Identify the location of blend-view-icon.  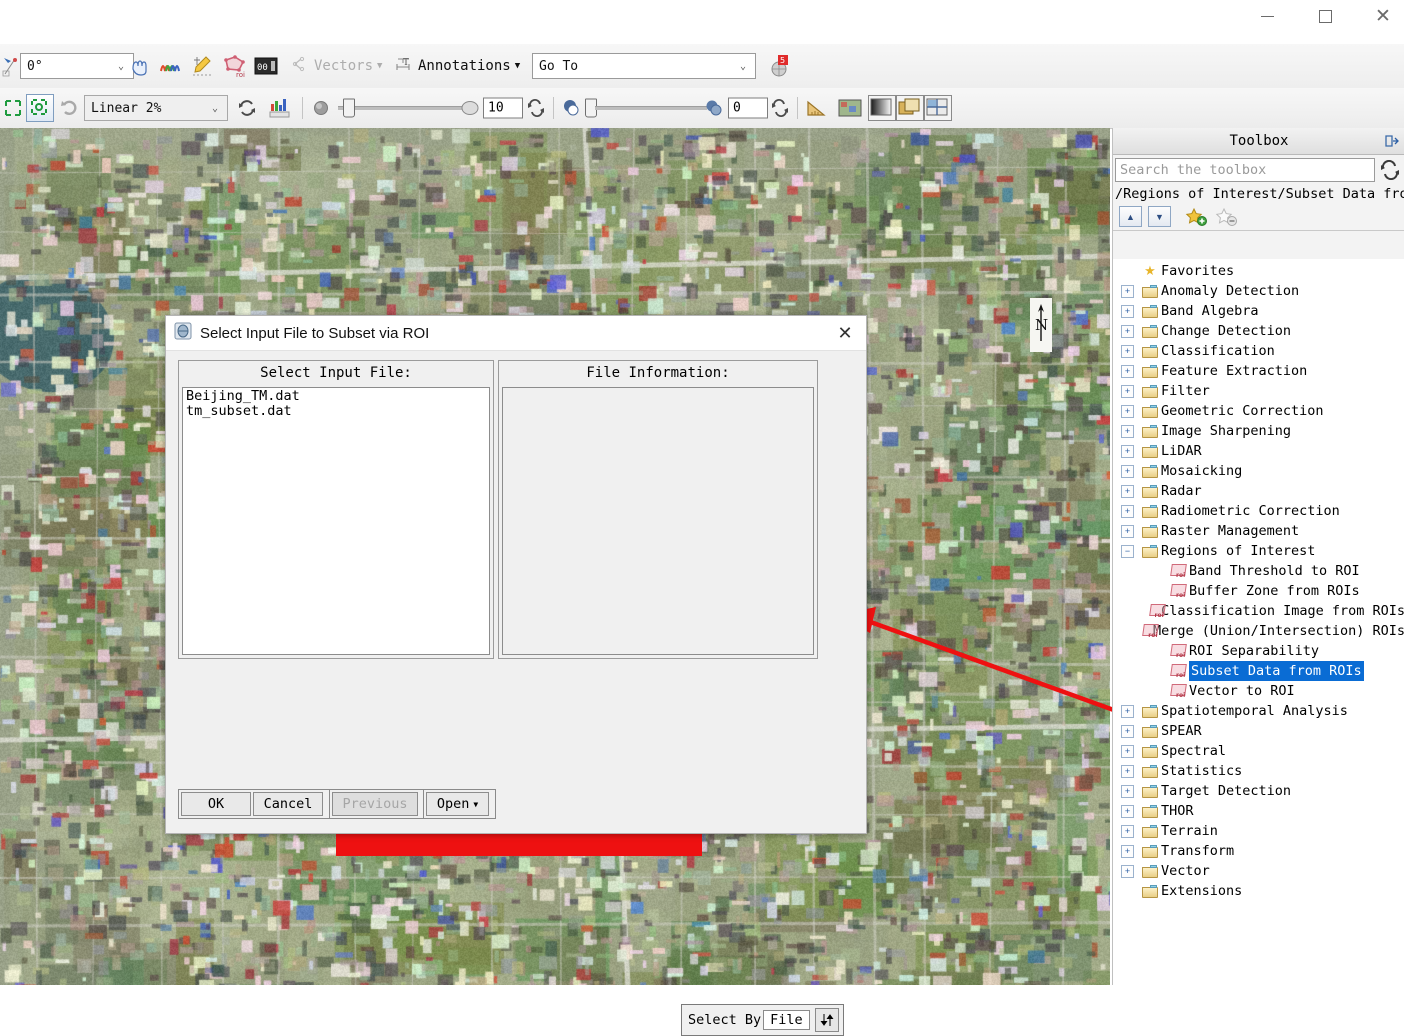
(882, 108).